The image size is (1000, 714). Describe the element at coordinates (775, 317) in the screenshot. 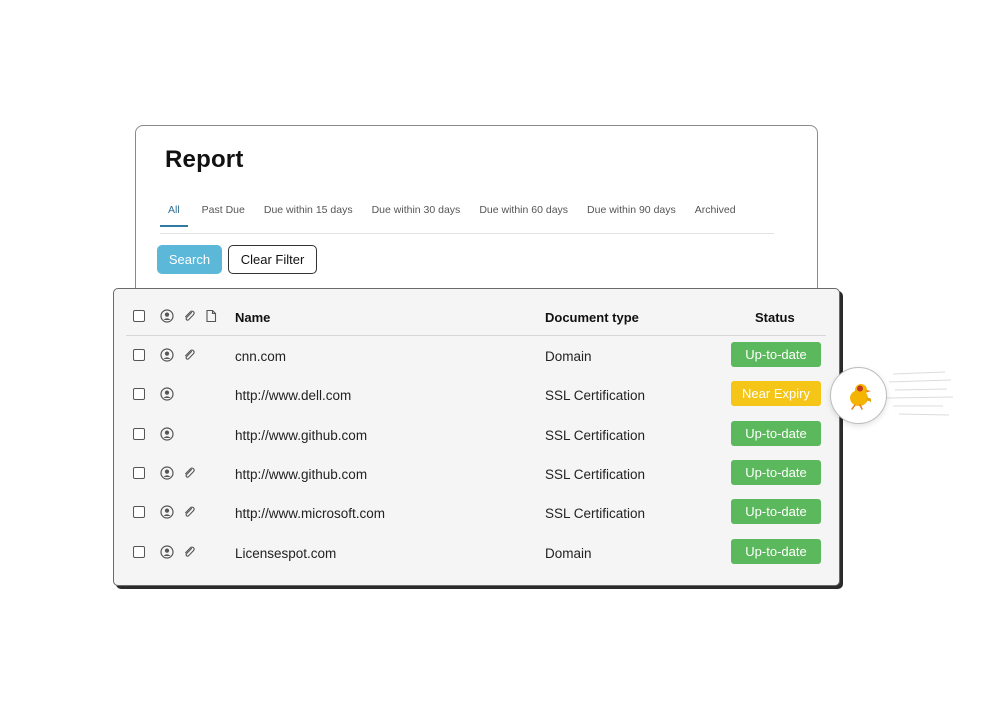

I see `column-header-status: Status` at that location.